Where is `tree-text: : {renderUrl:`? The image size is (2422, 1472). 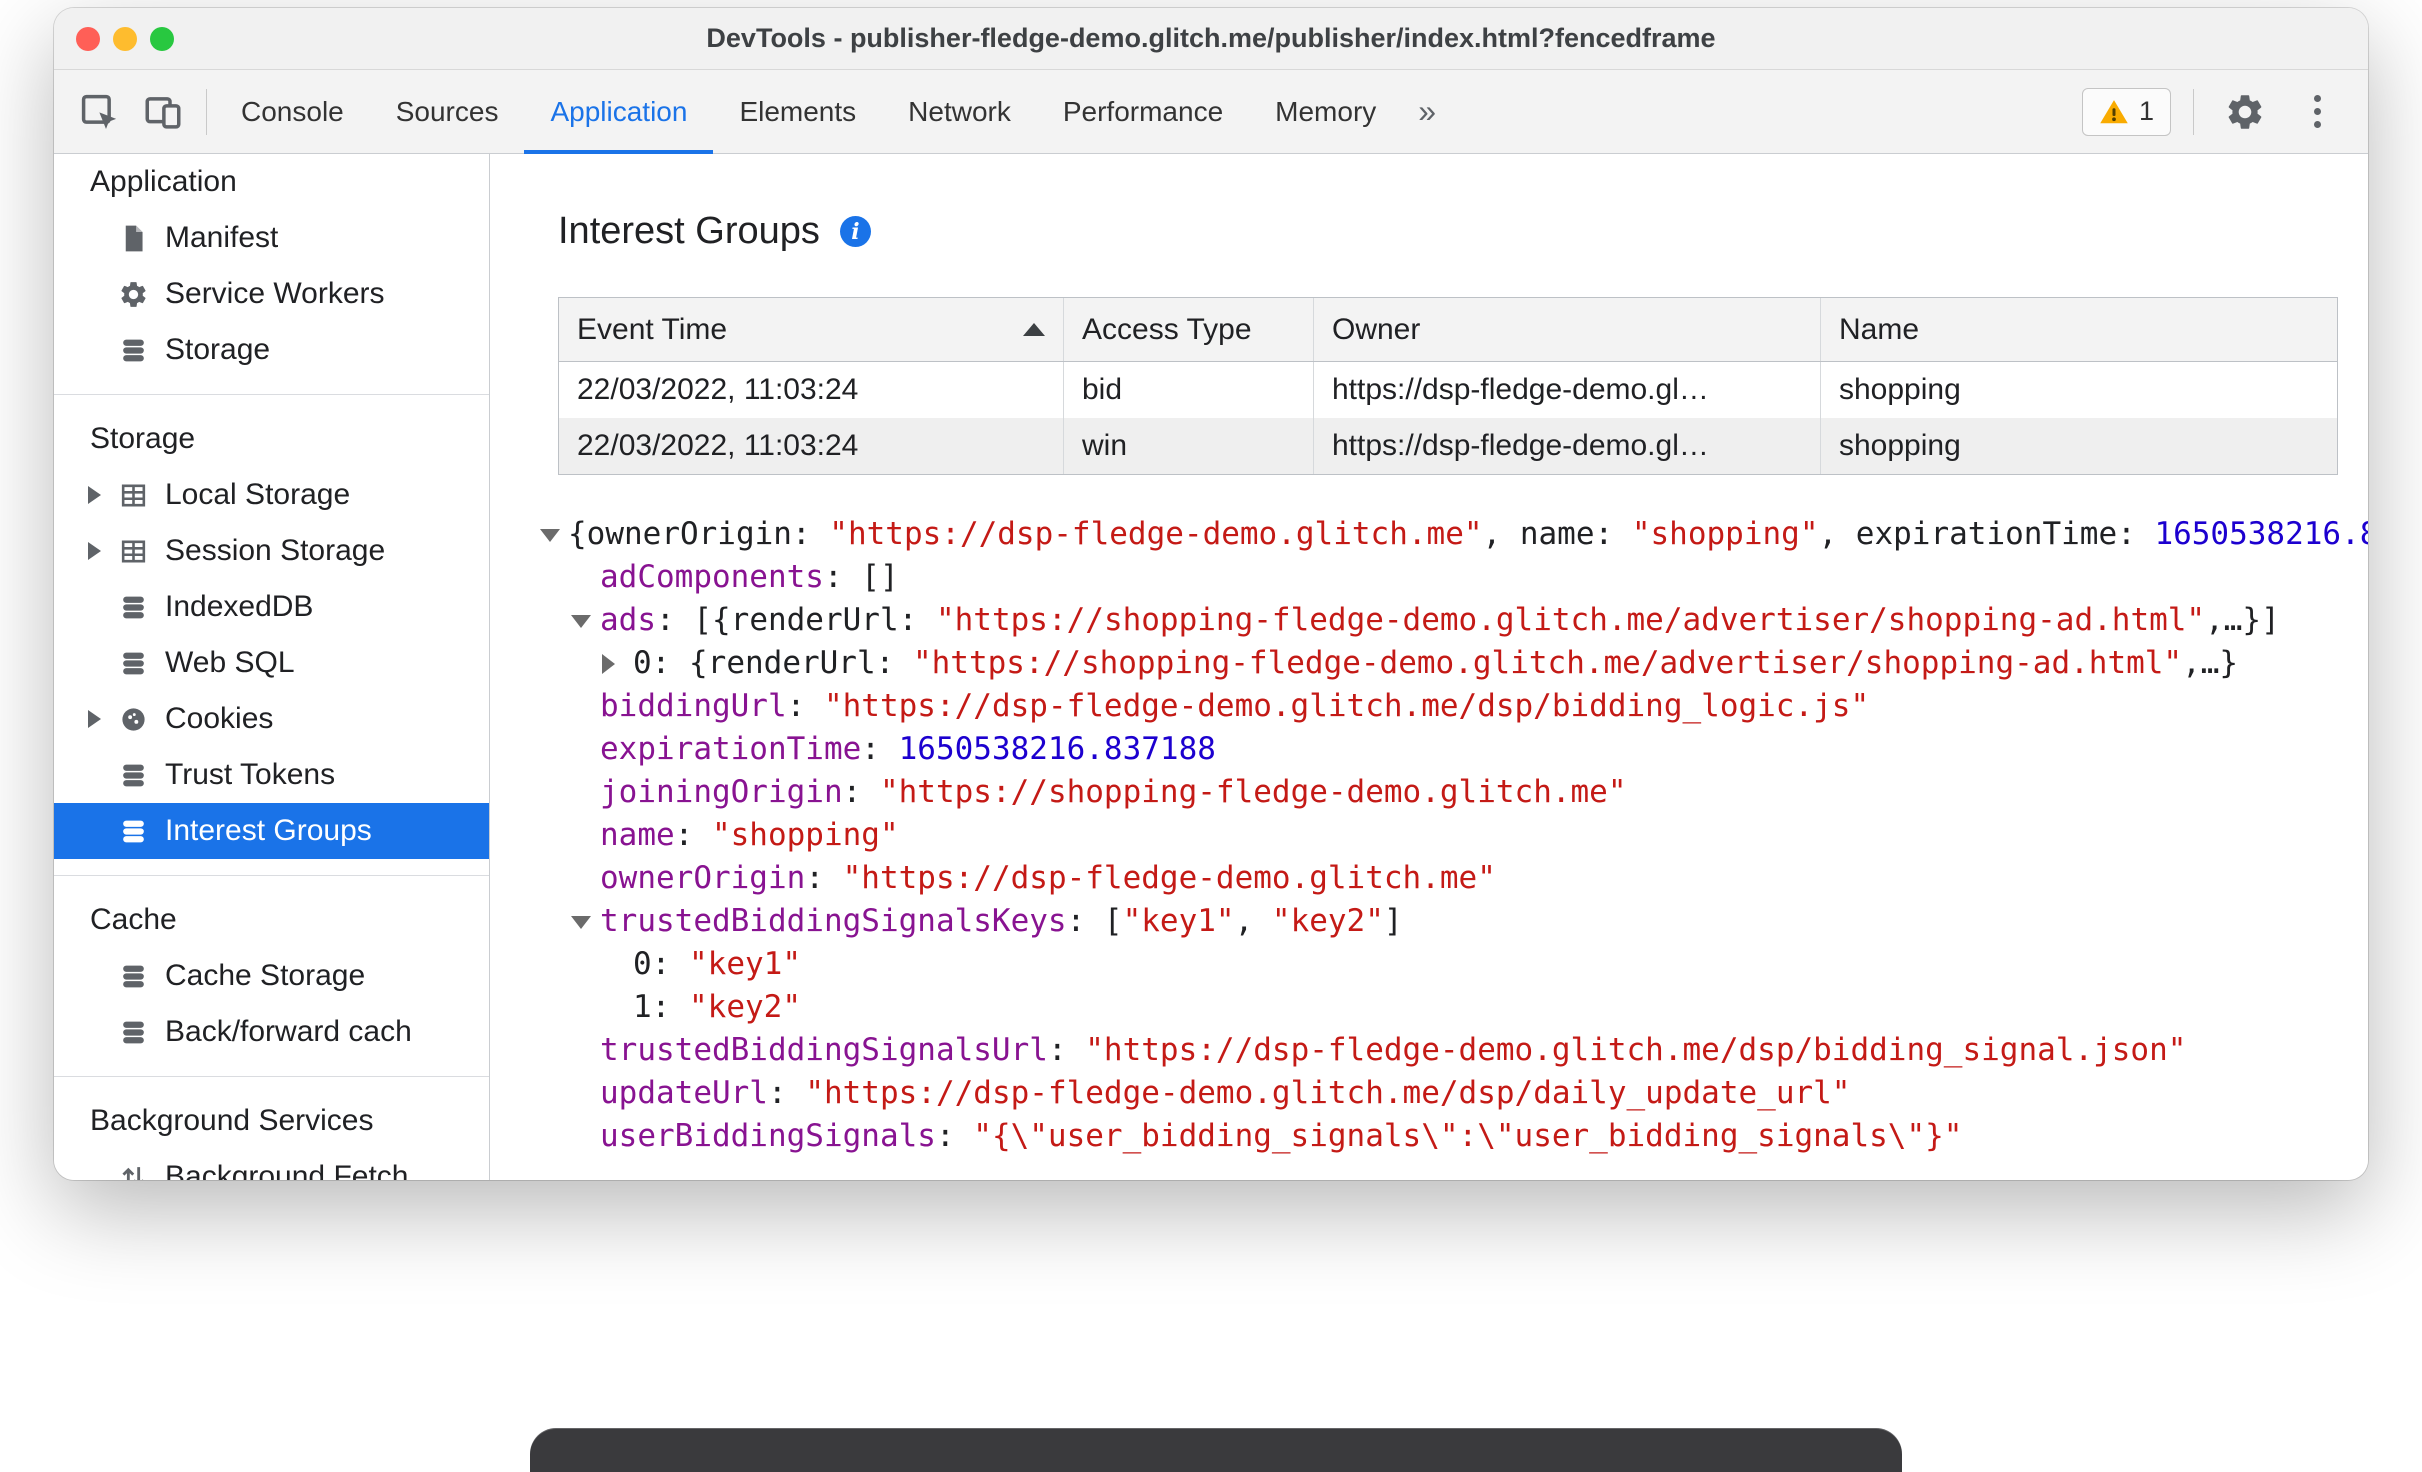
tree-text: : {renderUrl: is located at coordinates (782, 663).